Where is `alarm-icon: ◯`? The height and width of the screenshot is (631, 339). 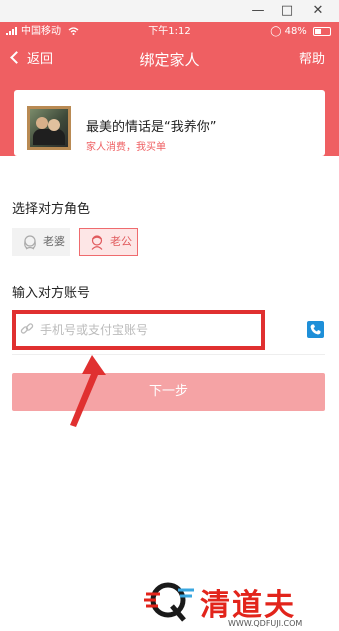
alarm-icon: ◯ is located at coordinates (276, 31).